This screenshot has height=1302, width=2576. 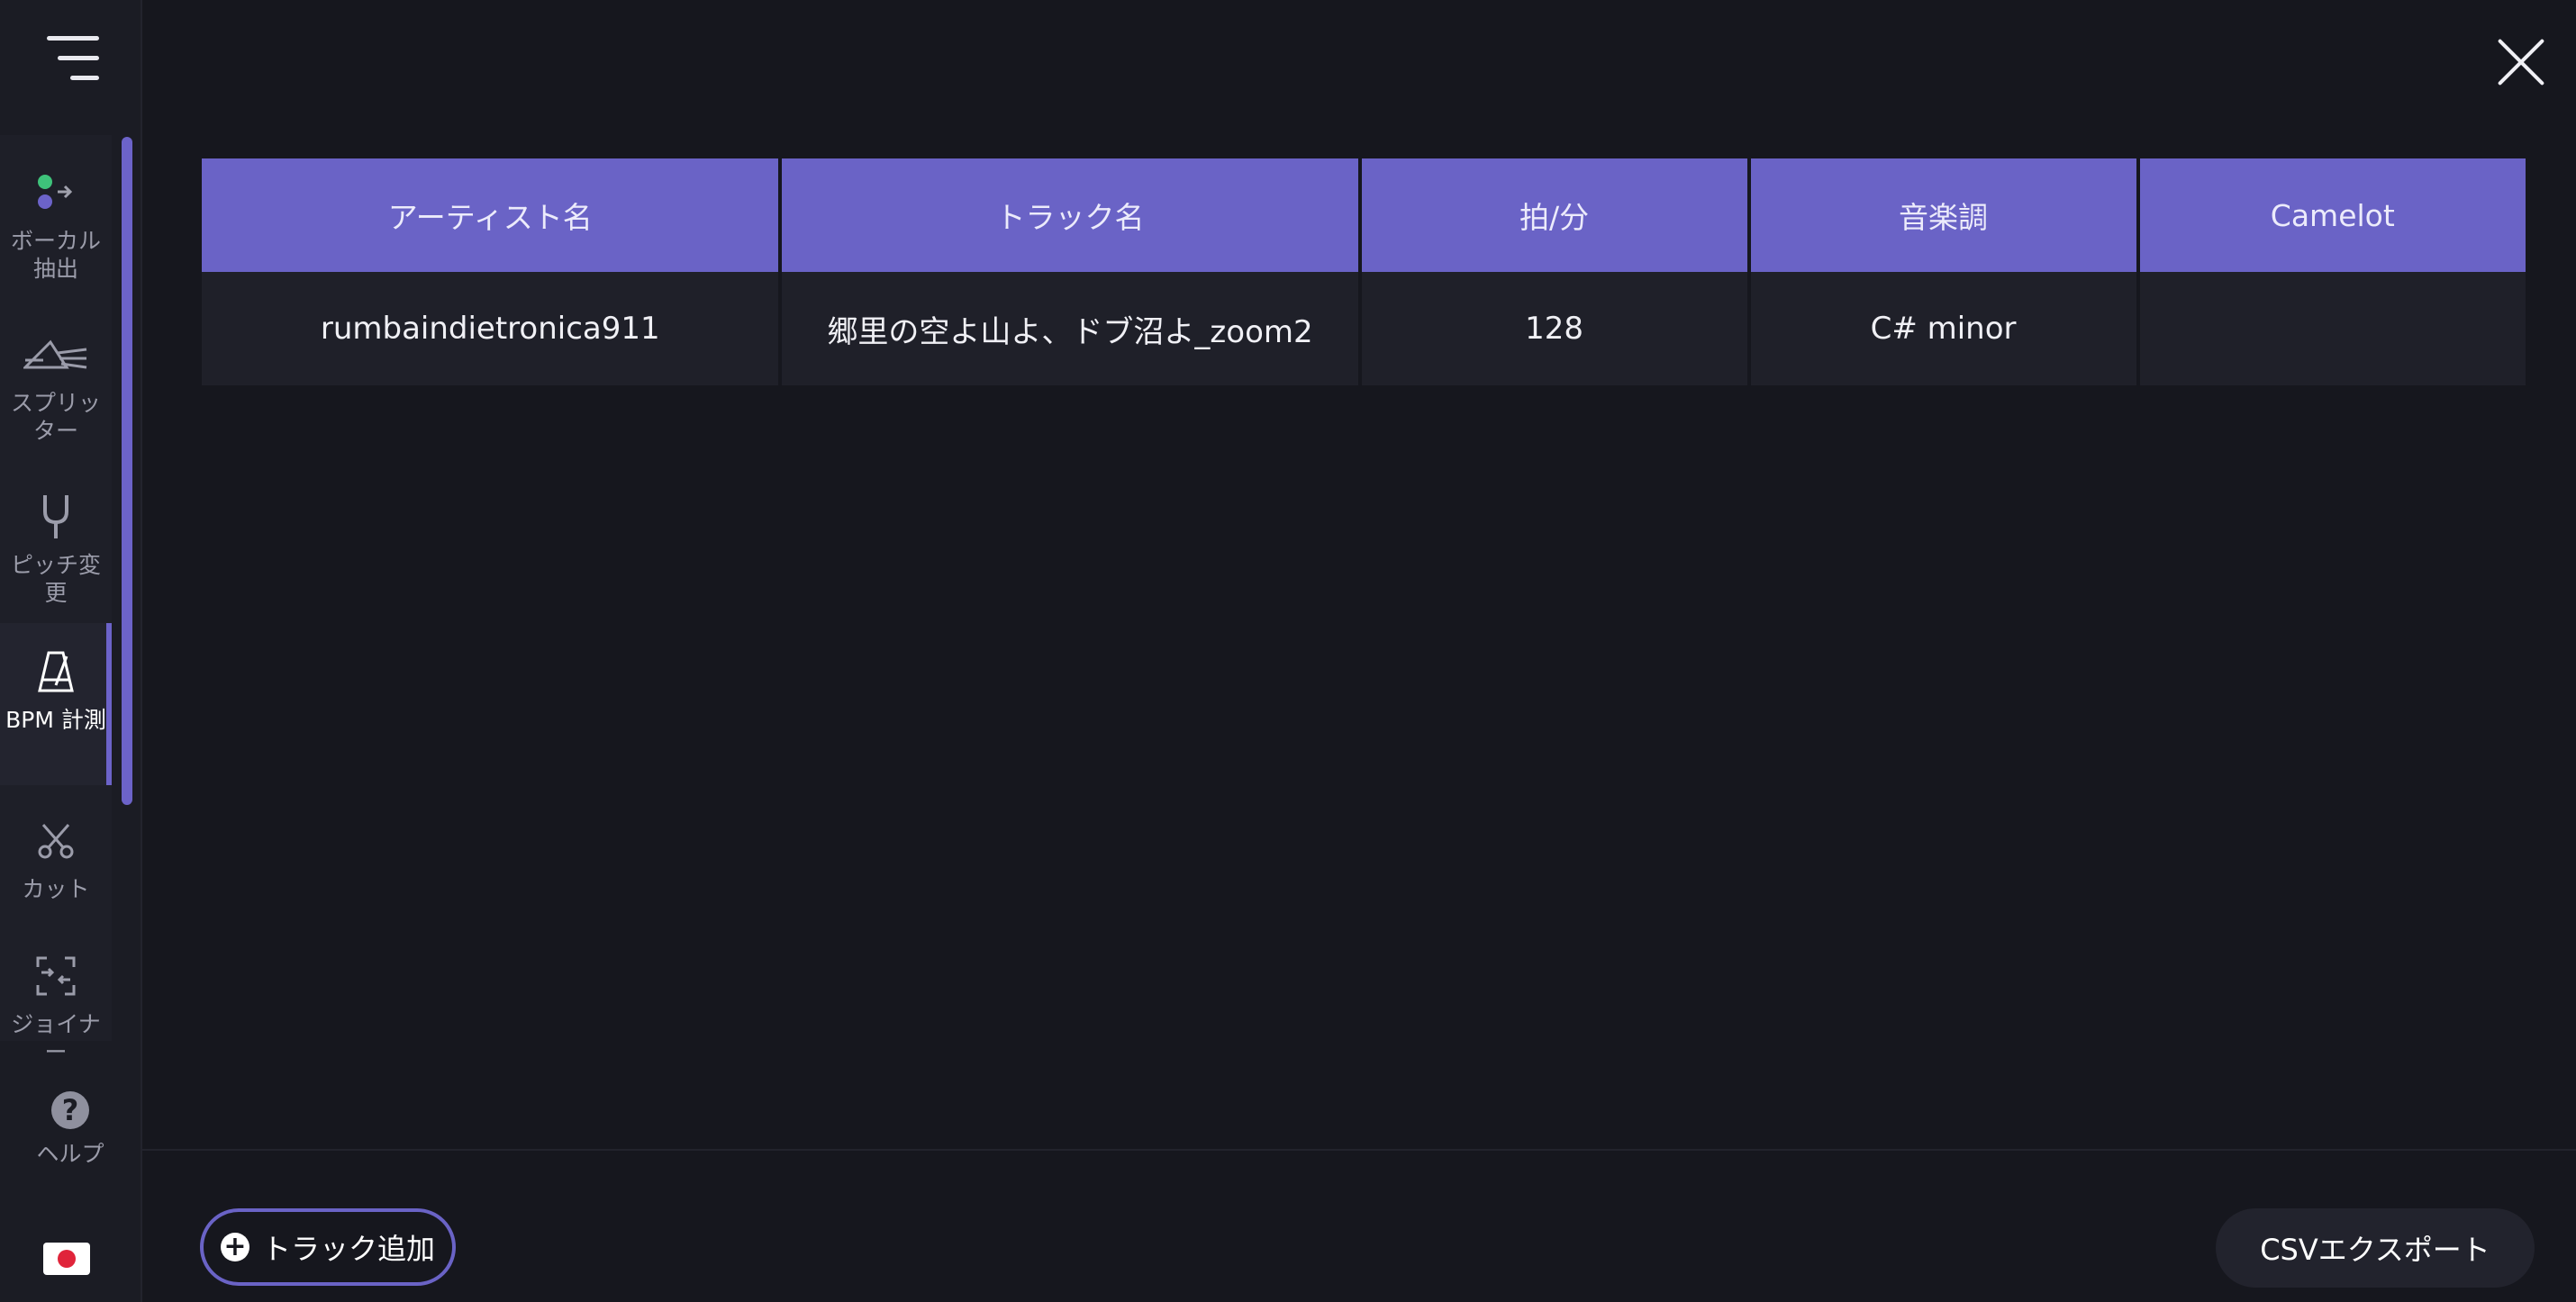 What do you see at coordinates (56, 889) in the screenshot?
I see `sidebar-item-label: カット` at bounding box center [56, 889].